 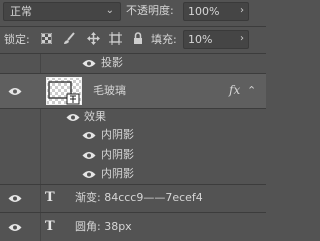 I want to click on opacity-value: 100%, so click(x=204, y=11).